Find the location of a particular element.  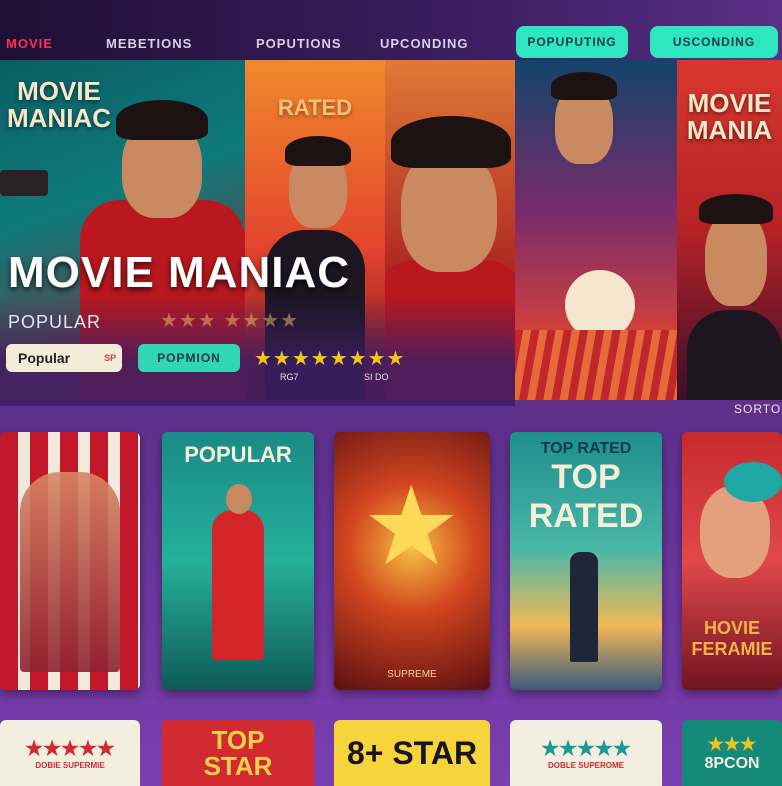

hero-caption-right: SI DO is located at coordinates (376, 377).